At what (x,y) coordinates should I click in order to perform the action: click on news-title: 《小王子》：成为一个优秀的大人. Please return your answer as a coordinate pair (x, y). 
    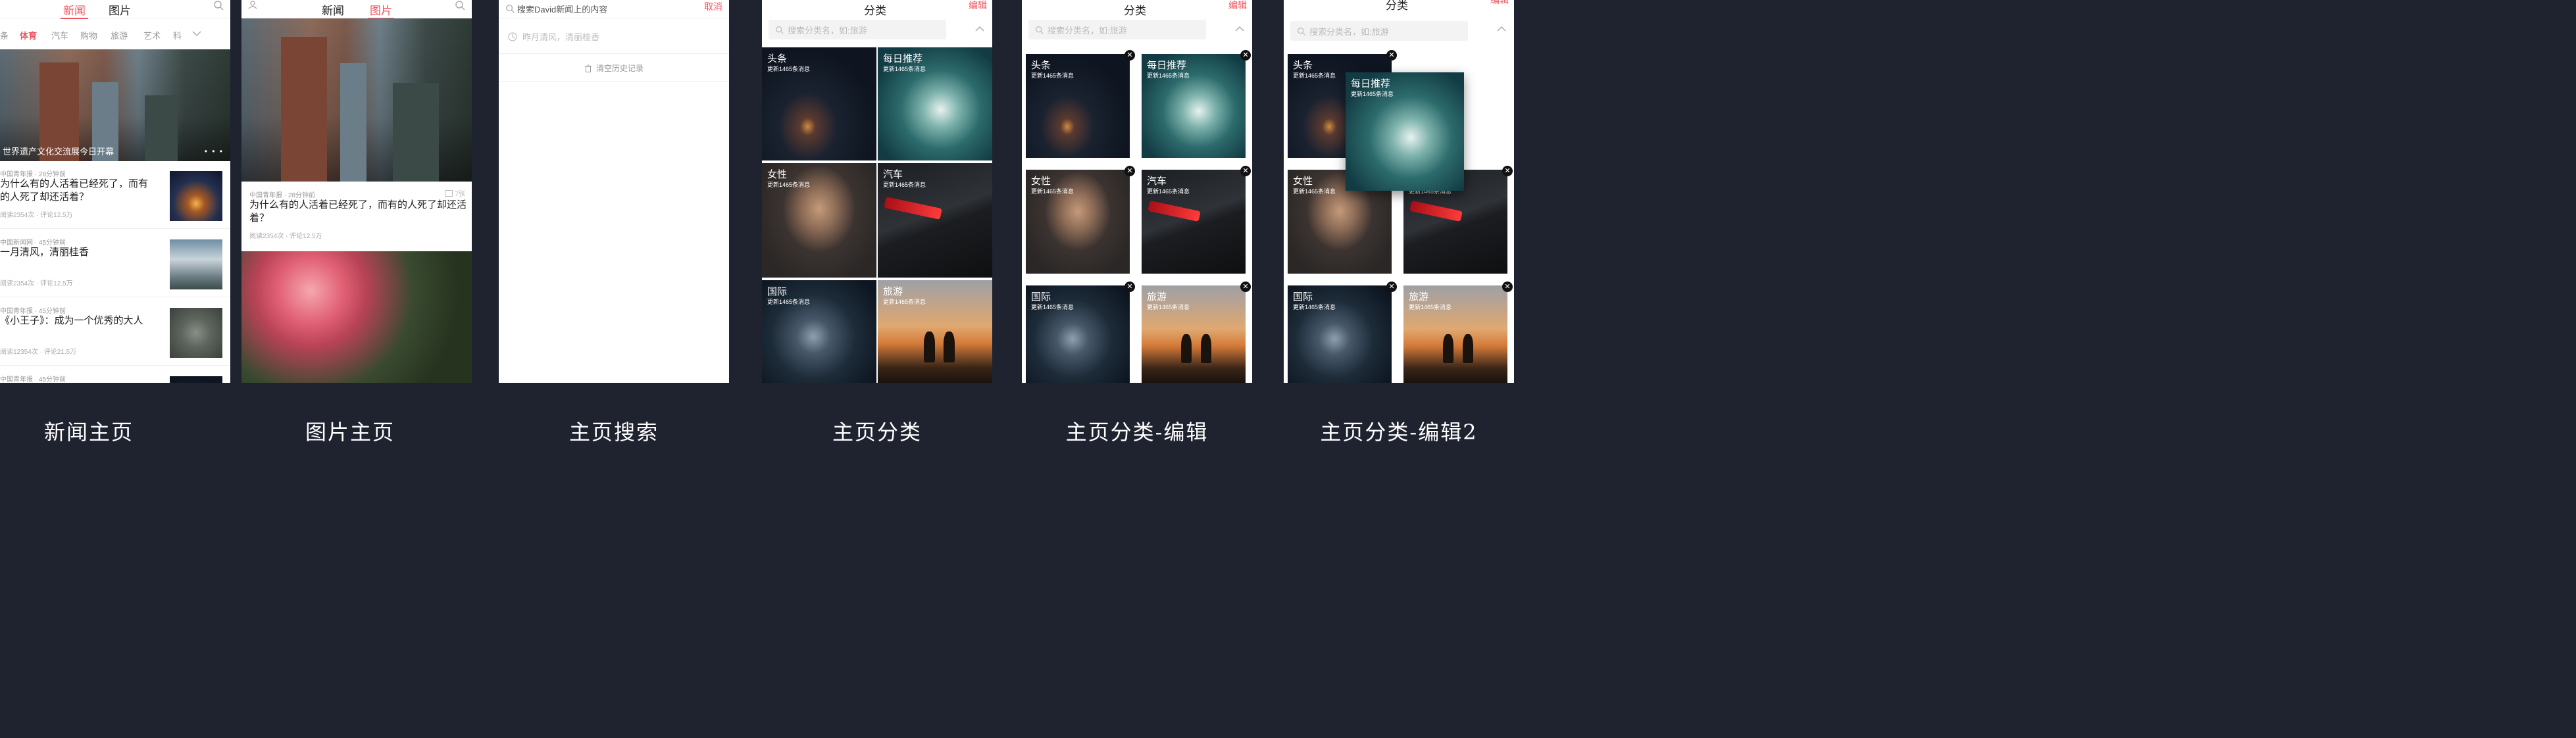
    Looking at the image, I should click on (71, 320).